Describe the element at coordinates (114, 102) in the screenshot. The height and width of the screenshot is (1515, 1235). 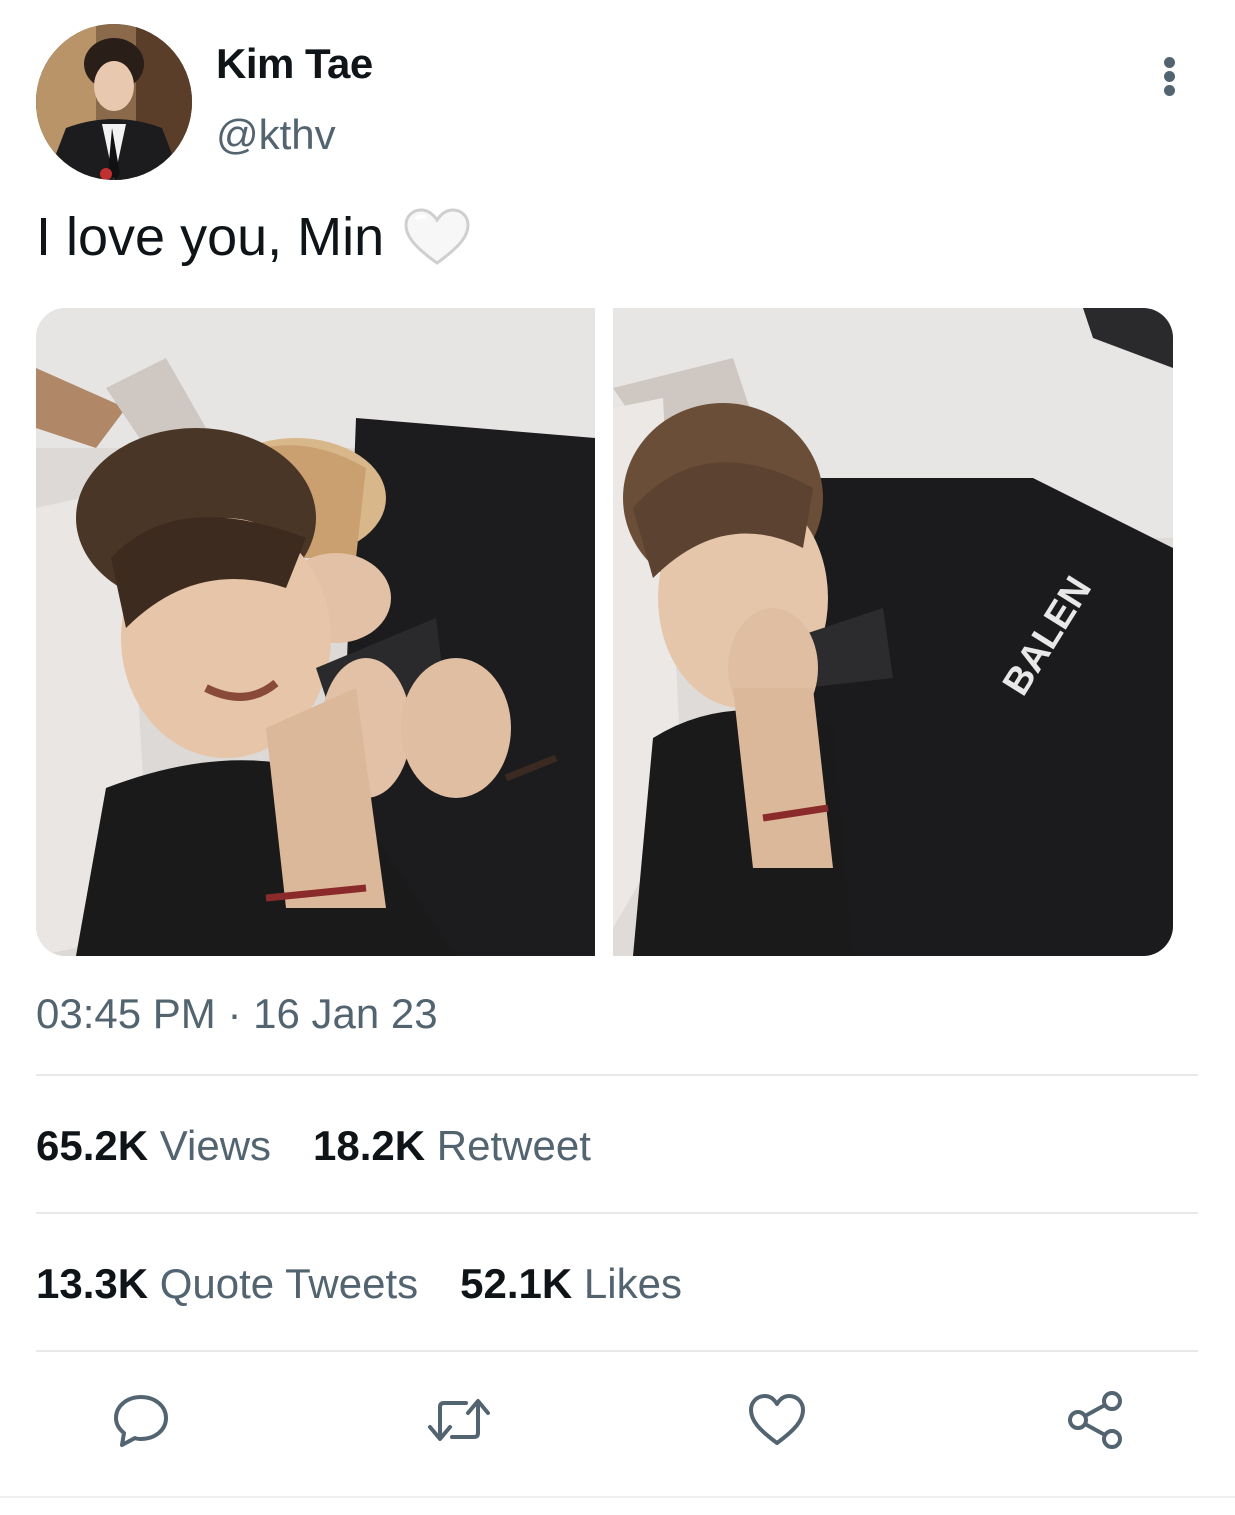
I see `avatar` at that location.